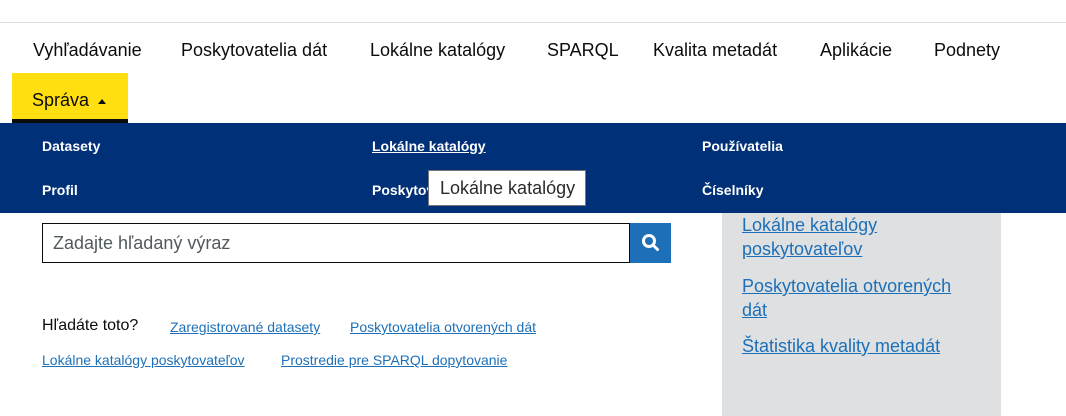  Describe the element at coordinates (90, 325) in the screenshot. I see `hint-label: Hľadáte toto?` at that location.